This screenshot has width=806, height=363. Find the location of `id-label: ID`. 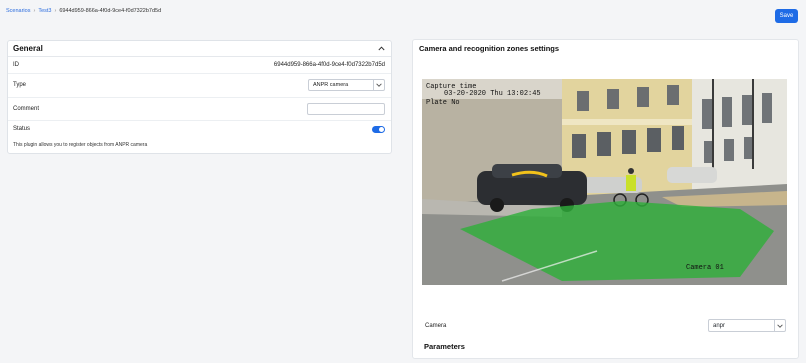

id-label: ID is located at coordinates (16, 65).